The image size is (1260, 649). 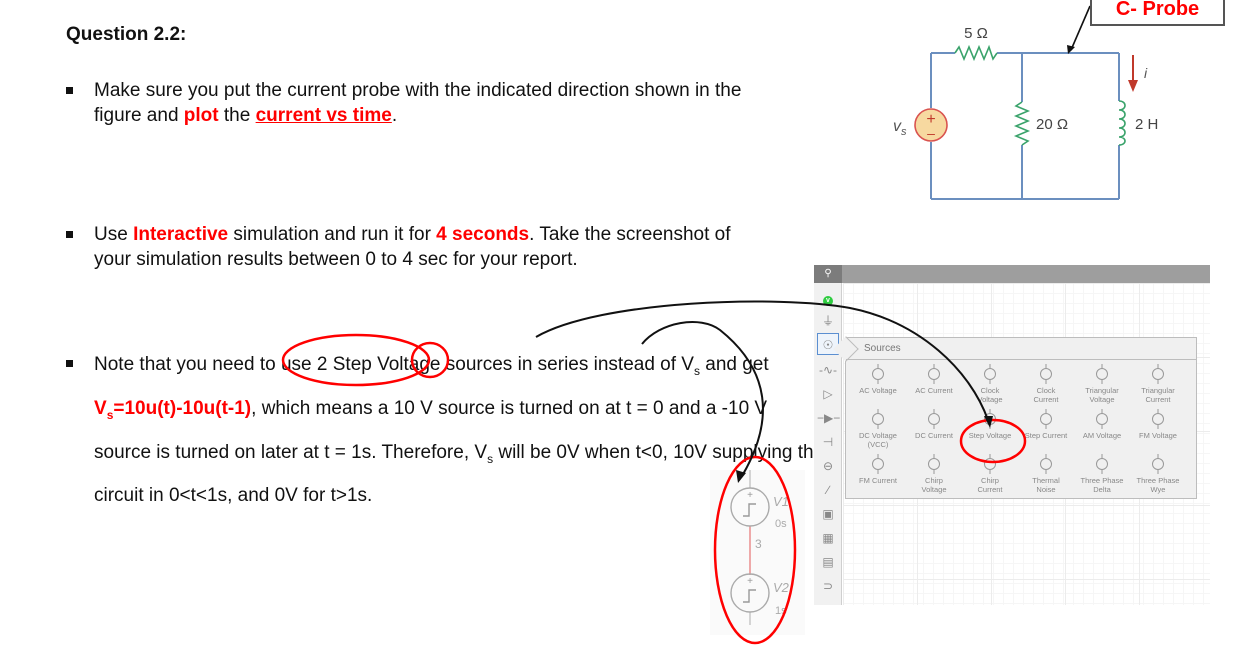 I want to click on c-probe-label: C- Probe, so click(x=1157, y=13).